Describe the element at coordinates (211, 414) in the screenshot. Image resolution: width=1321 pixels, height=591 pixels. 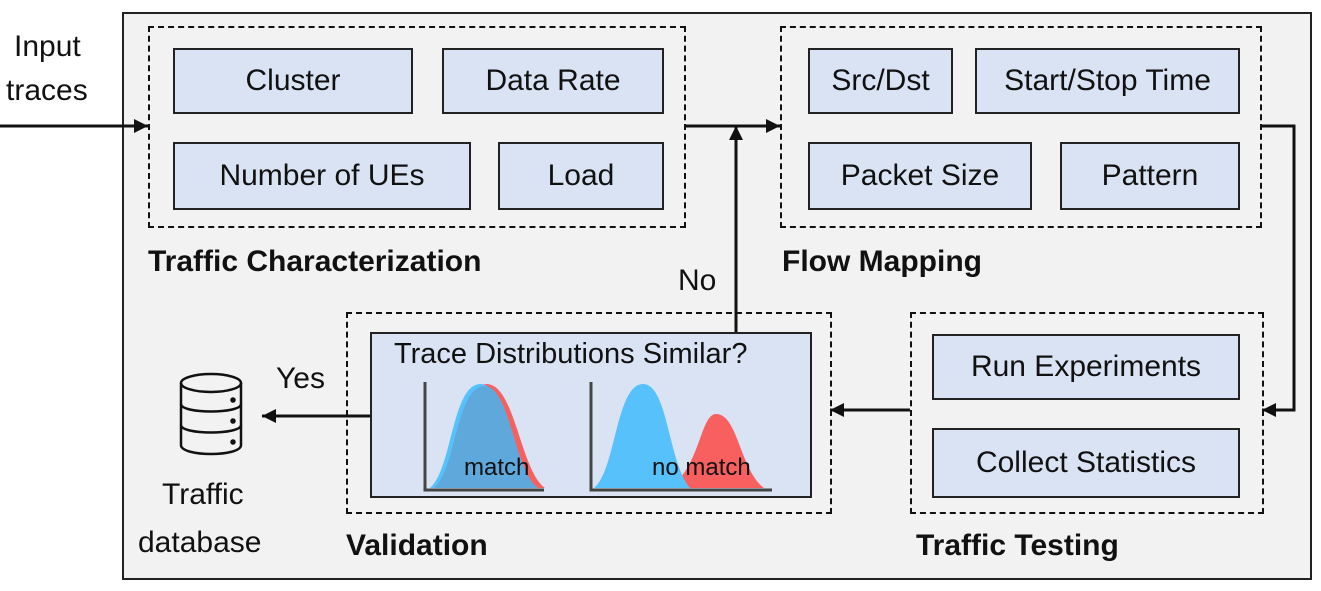
I see `database-icon` at that location.